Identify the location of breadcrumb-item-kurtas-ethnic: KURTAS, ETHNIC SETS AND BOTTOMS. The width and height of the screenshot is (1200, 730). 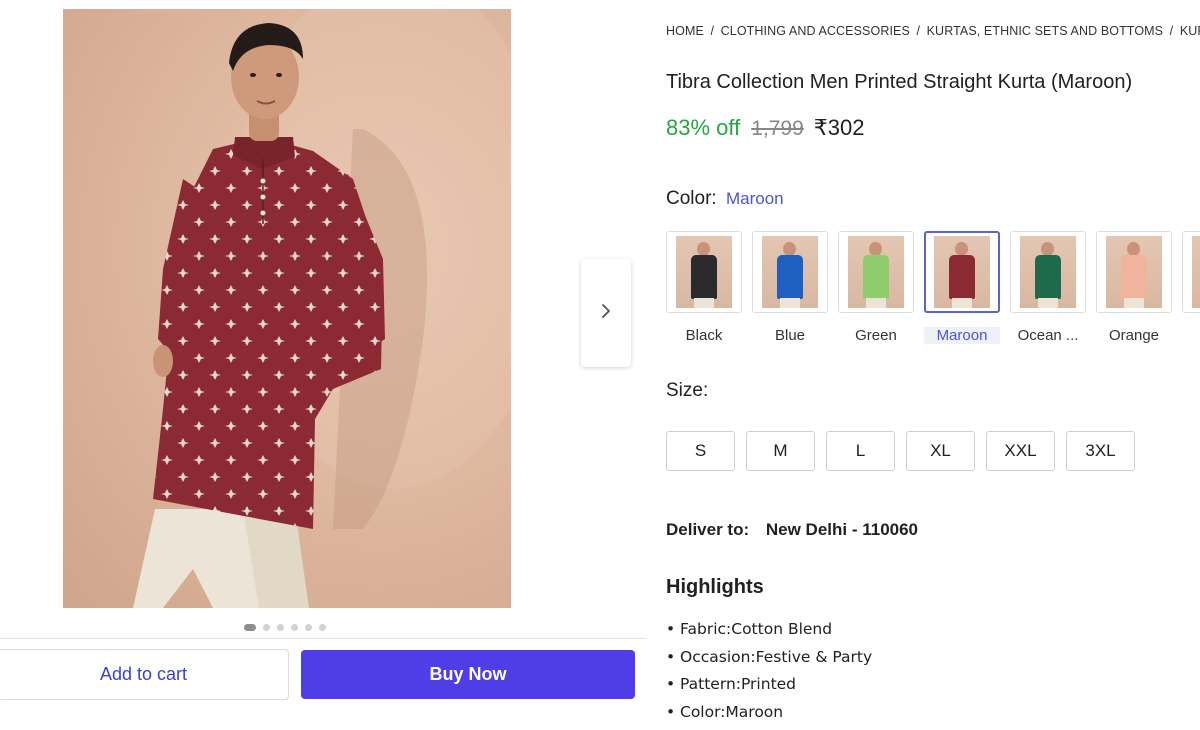
(1045, 31).